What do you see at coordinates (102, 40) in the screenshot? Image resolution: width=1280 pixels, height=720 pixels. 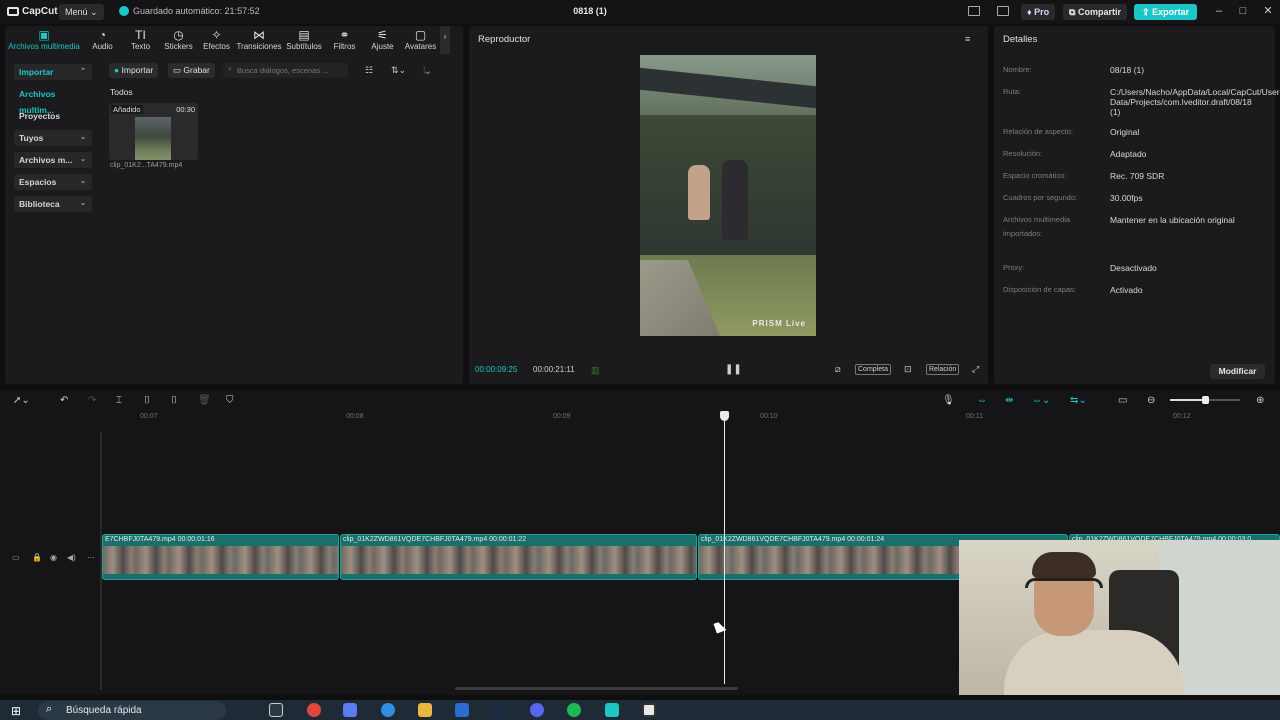 I see `tab-audio: ◔ Audio` at bounding box center [102, 40].